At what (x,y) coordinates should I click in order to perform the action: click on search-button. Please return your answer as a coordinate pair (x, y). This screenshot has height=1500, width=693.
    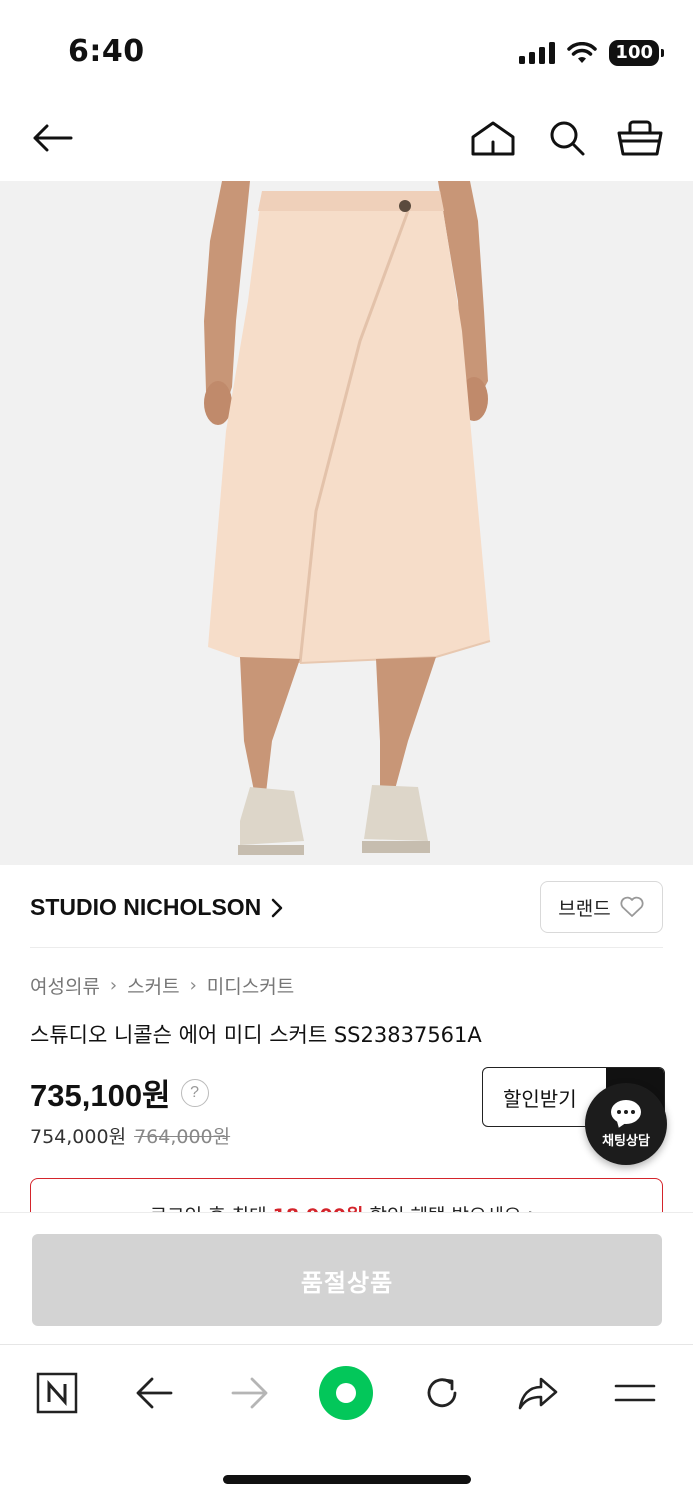
    Looking at the image, I should click on (567, 138).